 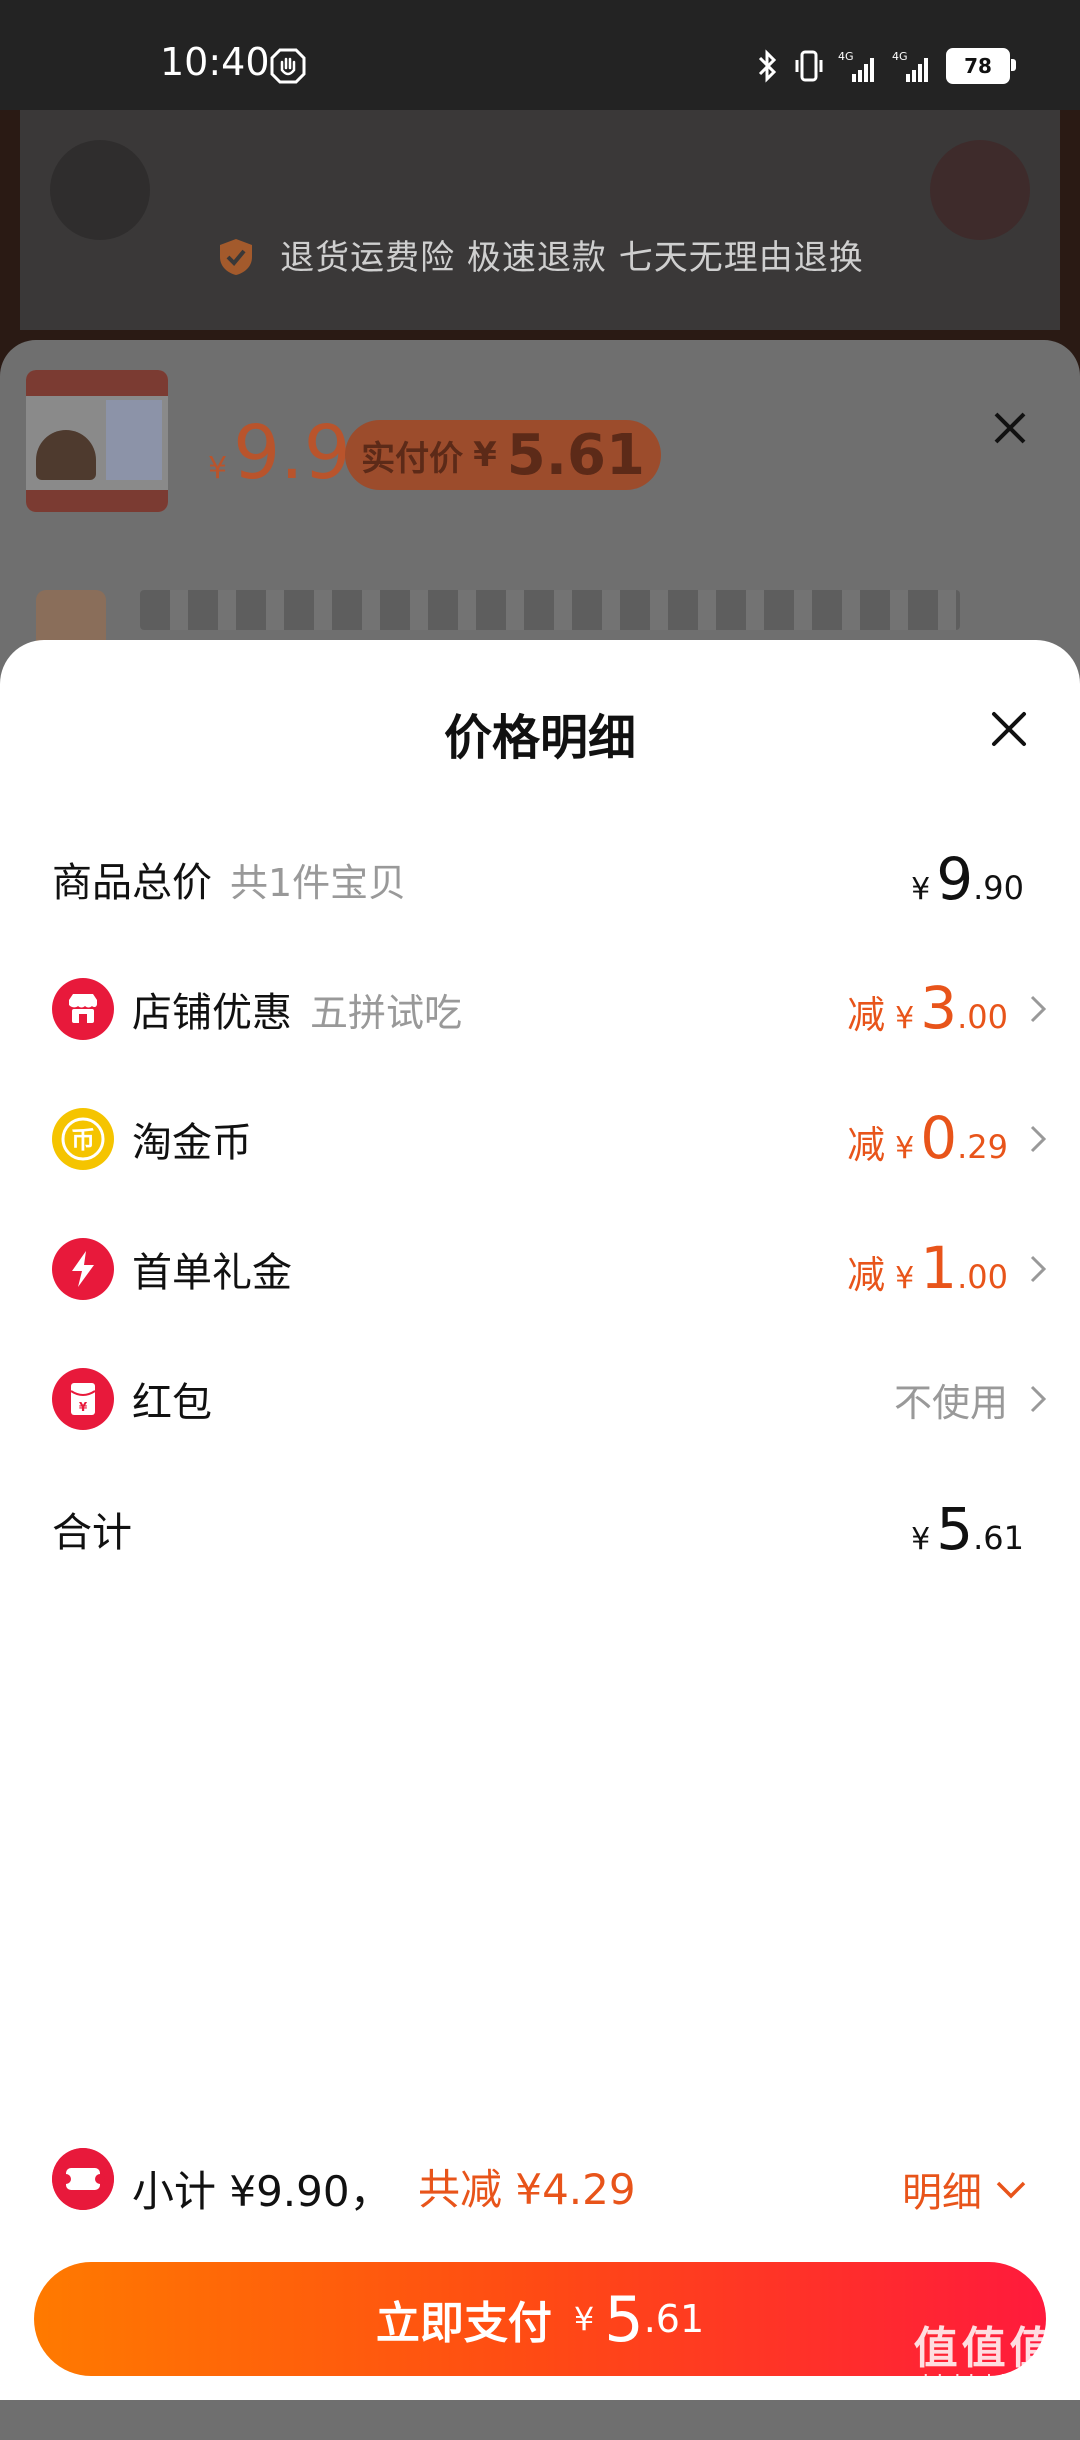 What do you see at coordinates (97, 441) in the screenshot?
I see `product-thumbnail` at bounding box center [97, 441].